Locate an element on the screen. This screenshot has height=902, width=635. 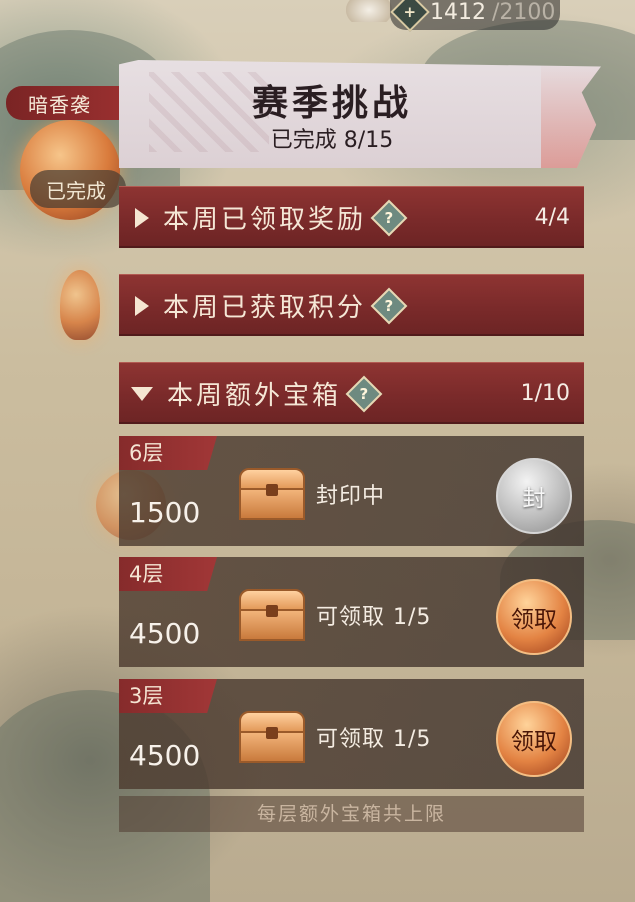
collapse-arrow-icon is located at coordinates (142, 393).